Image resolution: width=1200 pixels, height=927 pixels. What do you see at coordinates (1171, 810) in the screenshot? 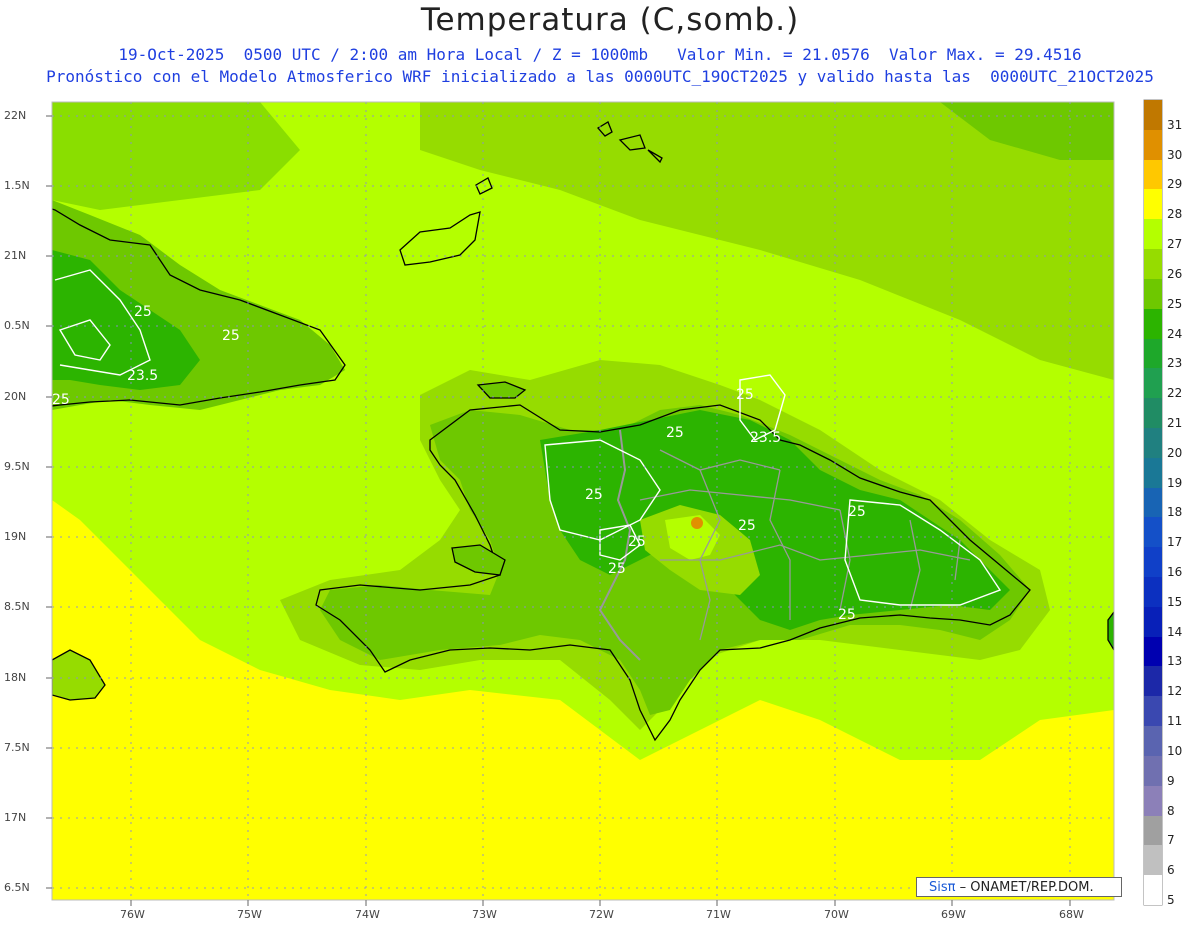
I see `colorbar-label: 8` at bounding box center [1171, 810].